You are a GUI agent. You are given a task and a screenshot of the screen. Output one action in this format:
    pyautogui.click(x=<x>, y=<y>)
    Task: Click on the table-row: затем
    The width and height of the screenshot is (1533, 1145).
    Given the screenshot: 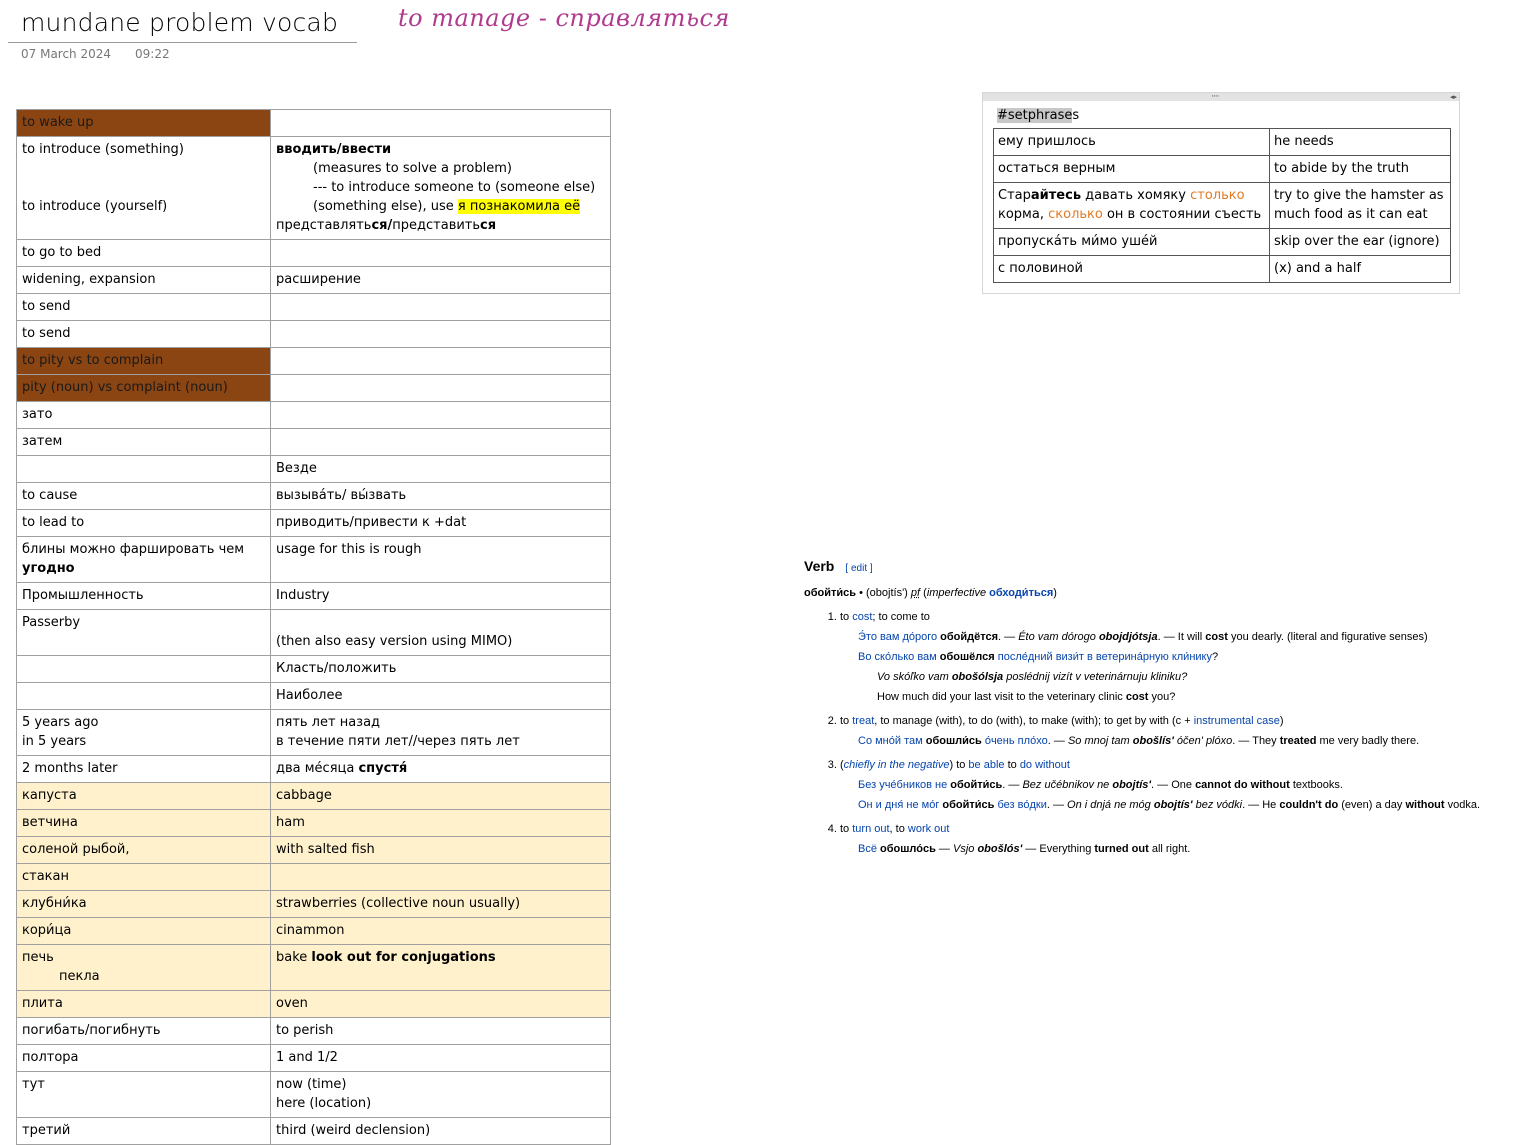 What is the action you would take?
    pyautogui.click(x=313, y=442)
    